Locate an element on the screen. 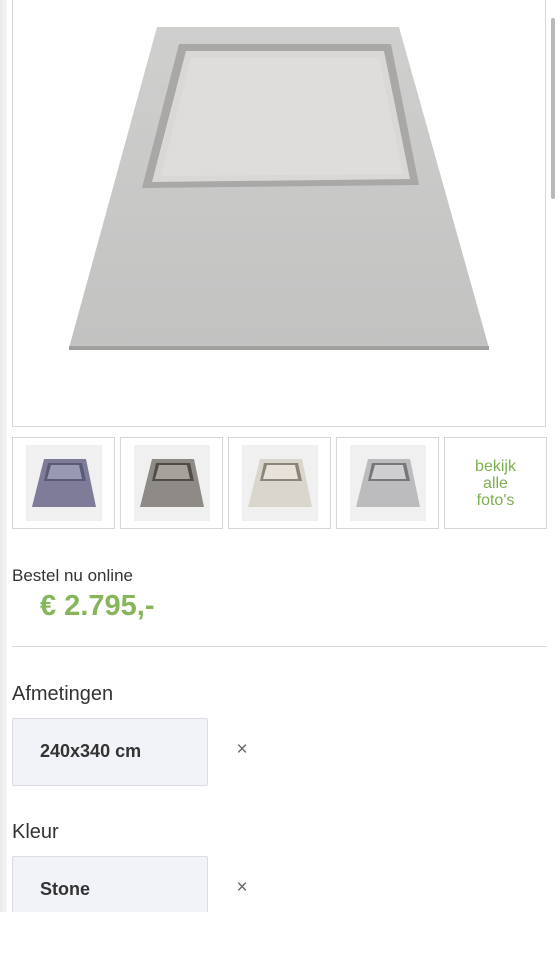  clear-color-icon: × is located at coordinates (242, 887).